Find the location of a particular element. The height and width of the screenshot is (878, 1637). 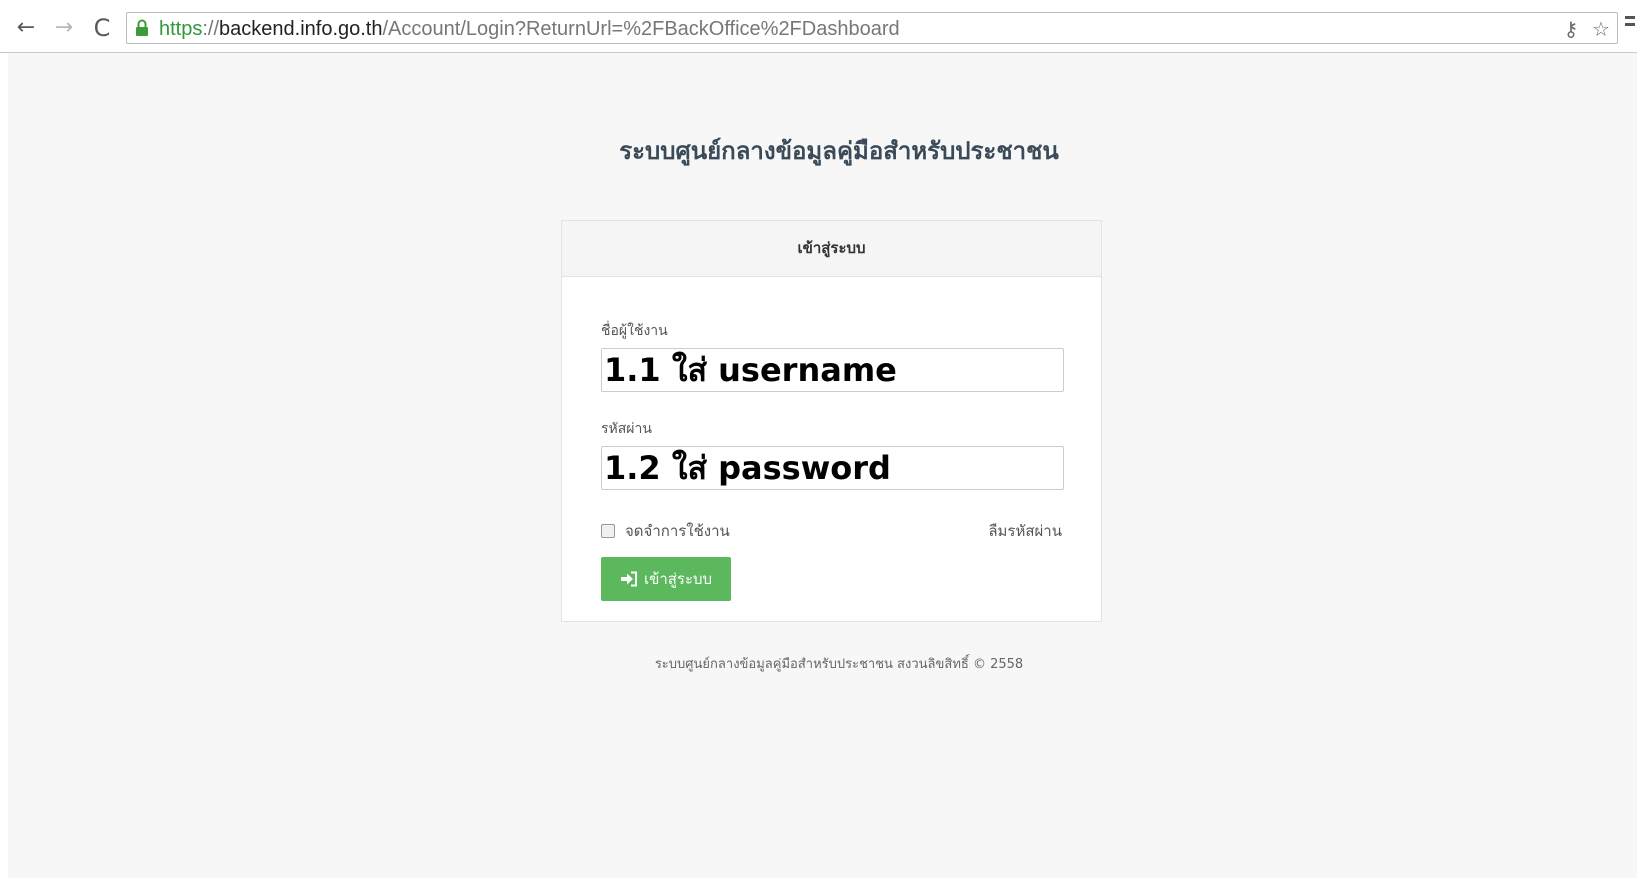

star-icon: ☆ is located at coordinates (1601, 29).